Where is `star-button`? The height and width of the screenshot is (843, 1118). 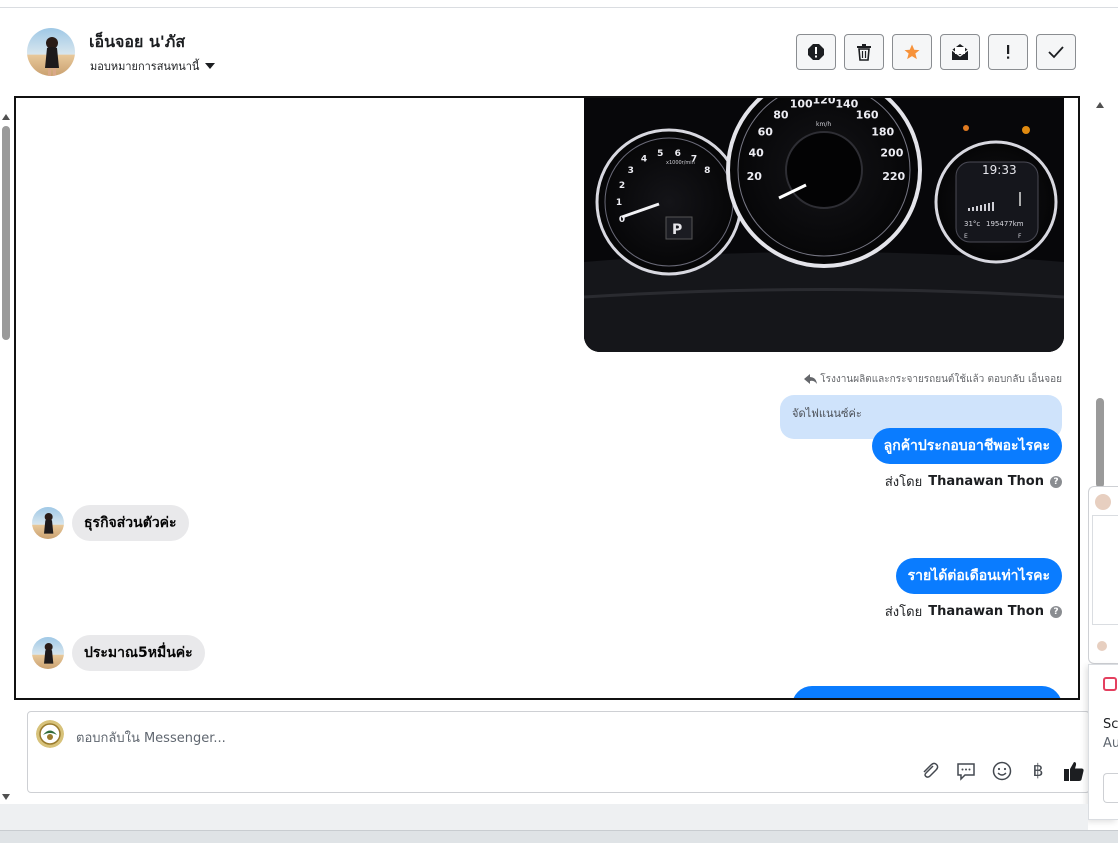 star-button is located at coordinates (912, 52).